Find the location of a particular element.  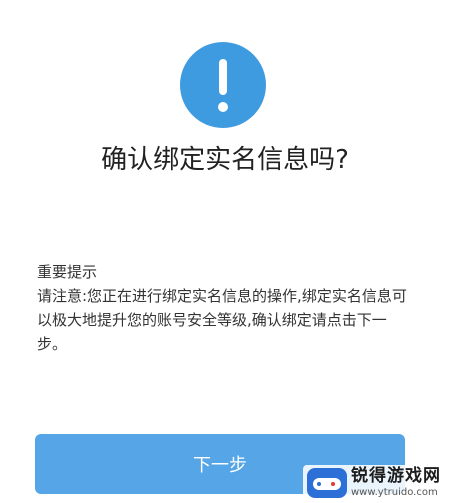

exclamation-circle-icon is located at coordinates (223, 85).